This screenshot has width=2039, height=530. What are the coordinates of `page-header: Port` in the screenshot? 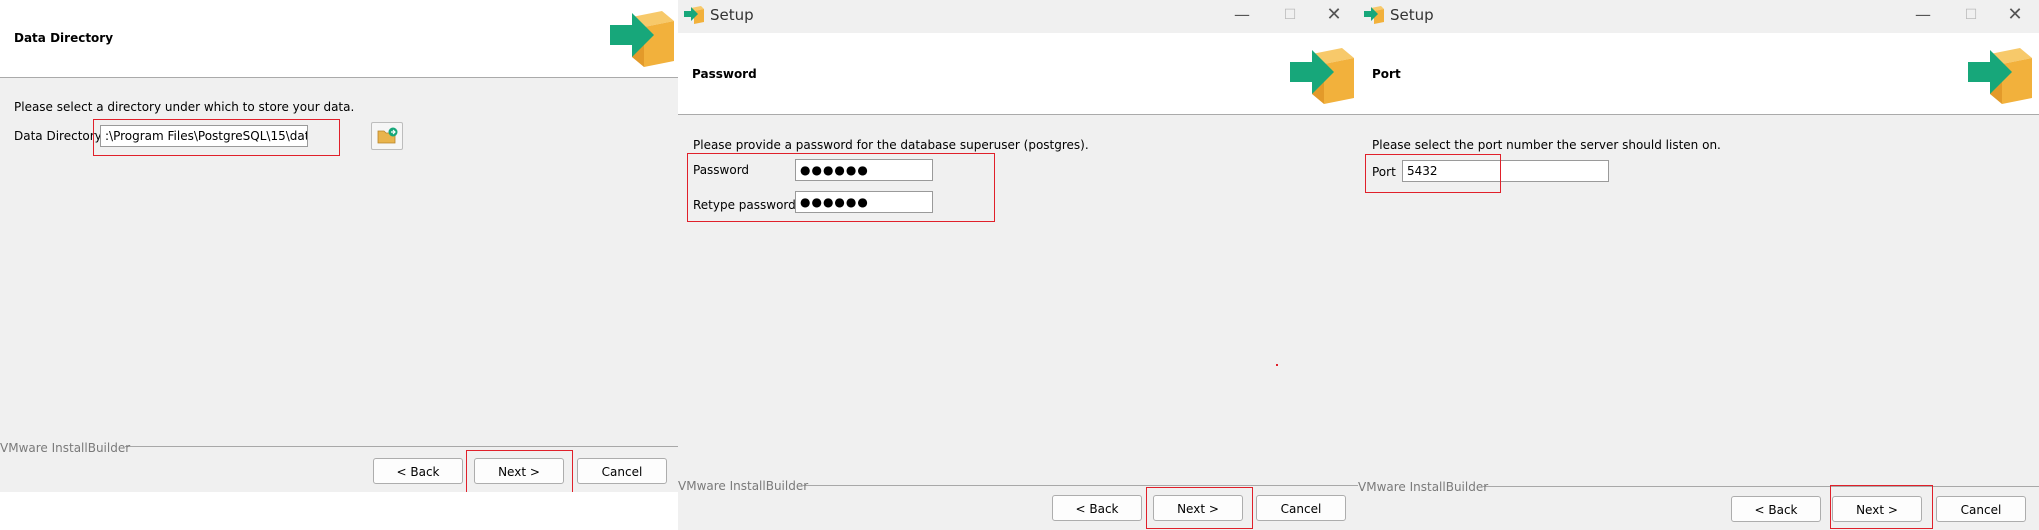 It's located at (1698, 74).